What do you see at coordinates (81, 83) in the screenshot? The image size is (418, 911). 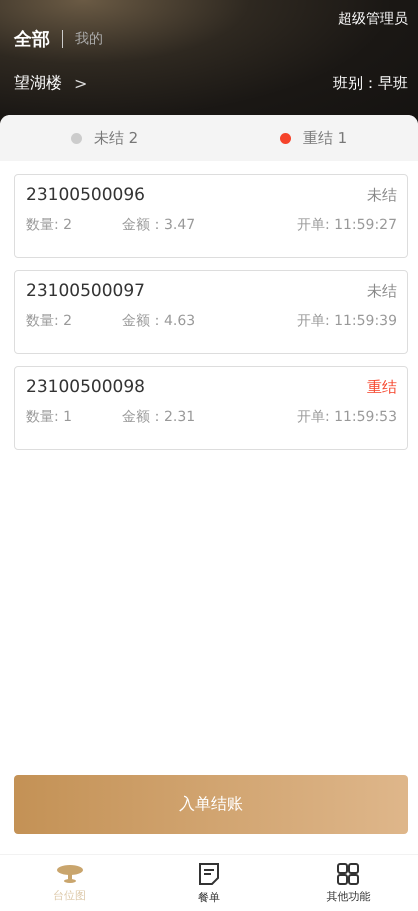 I see `chevron-icon: >` at bounding box center [81, 83].